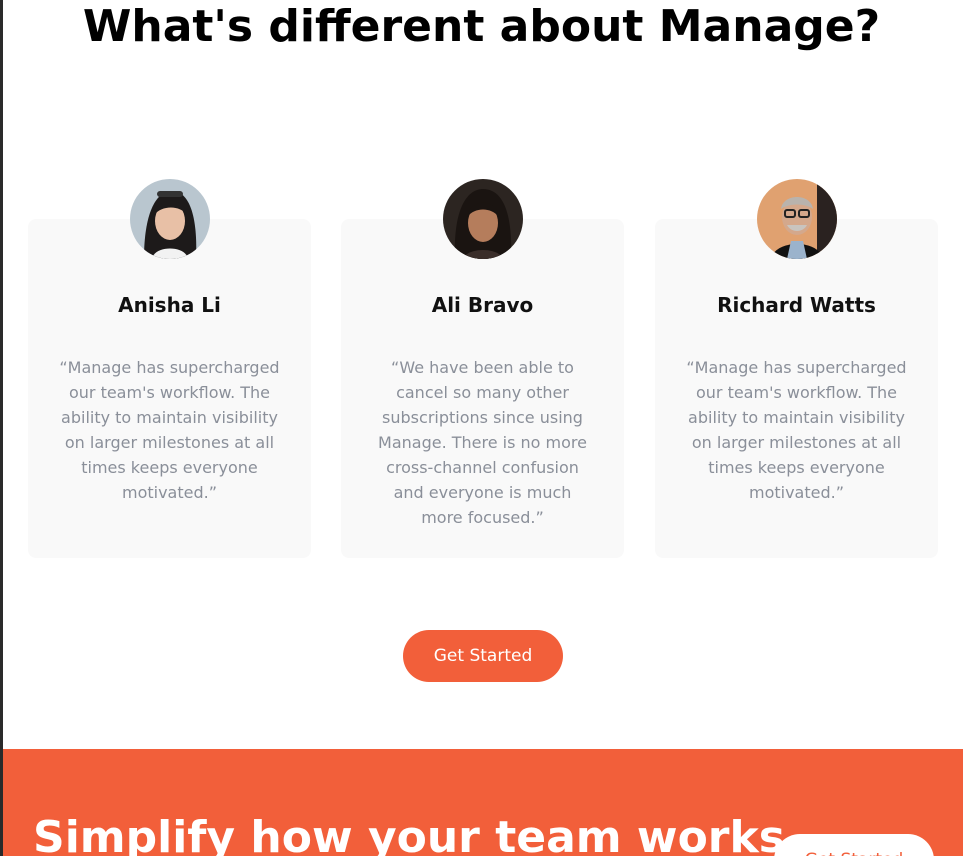 This screenshot has height=856, width=963. Describe the element at coordinates (854, 845) in the screenshot. I see `banner-get-started-button: Get Started` at that location.